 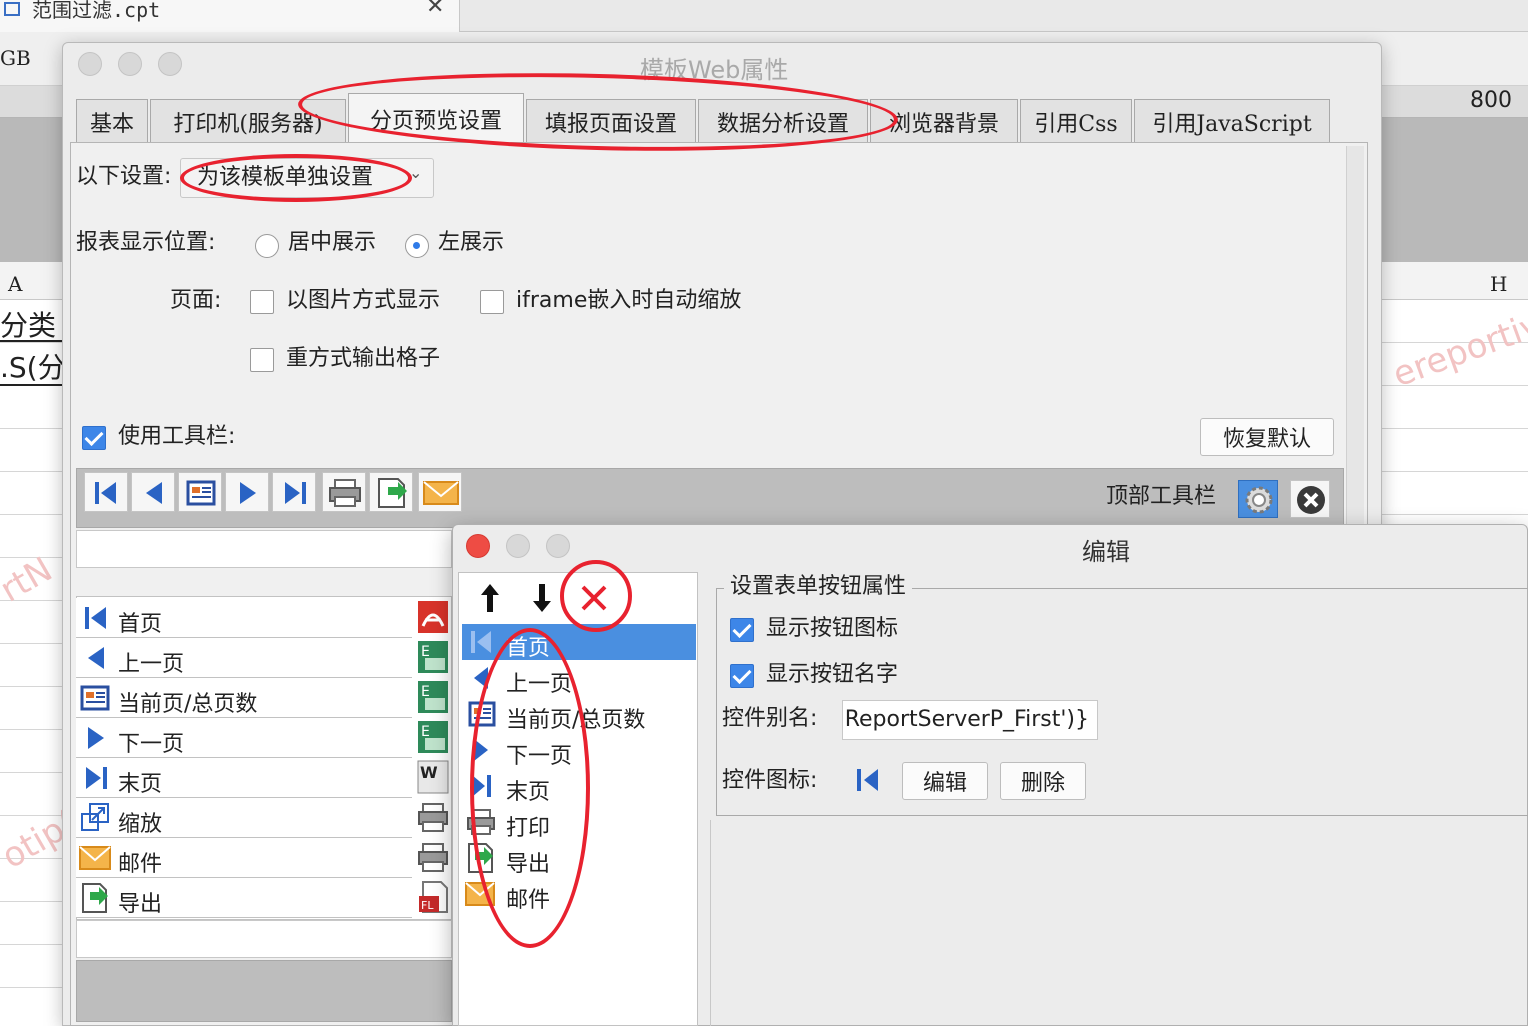 I want to click on list-item-prev: 上一页, so click(x=244, y=658).